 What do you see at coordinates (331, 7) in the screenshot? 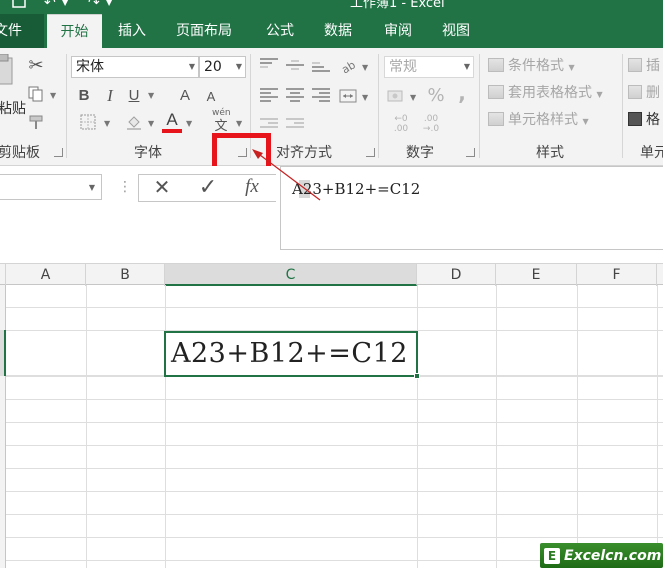
I see `title-bar: ↶ ▼ ↷ ▼ 工作簿1 - Excel` at bounding box center [331, 7].